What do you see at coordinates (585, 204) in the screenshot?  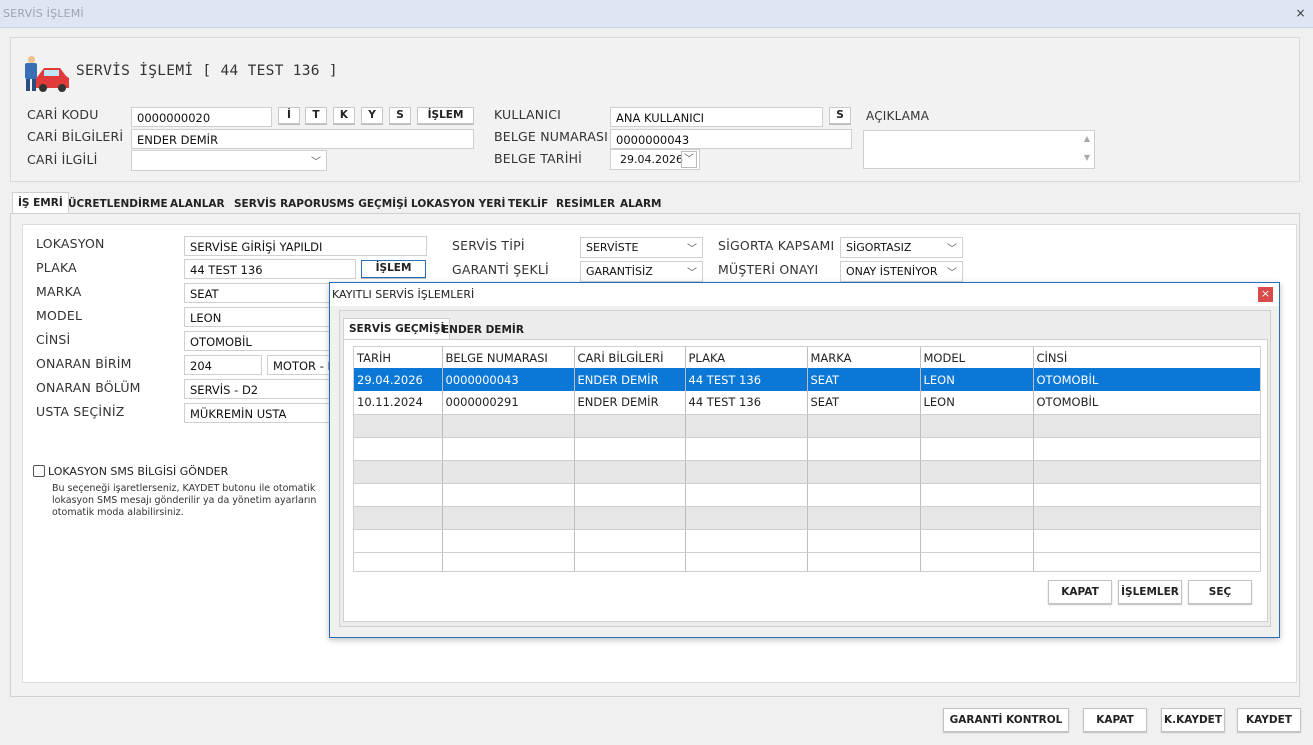 I see `tab-resimler: RESİMLER` at bounding box center [585, 204].